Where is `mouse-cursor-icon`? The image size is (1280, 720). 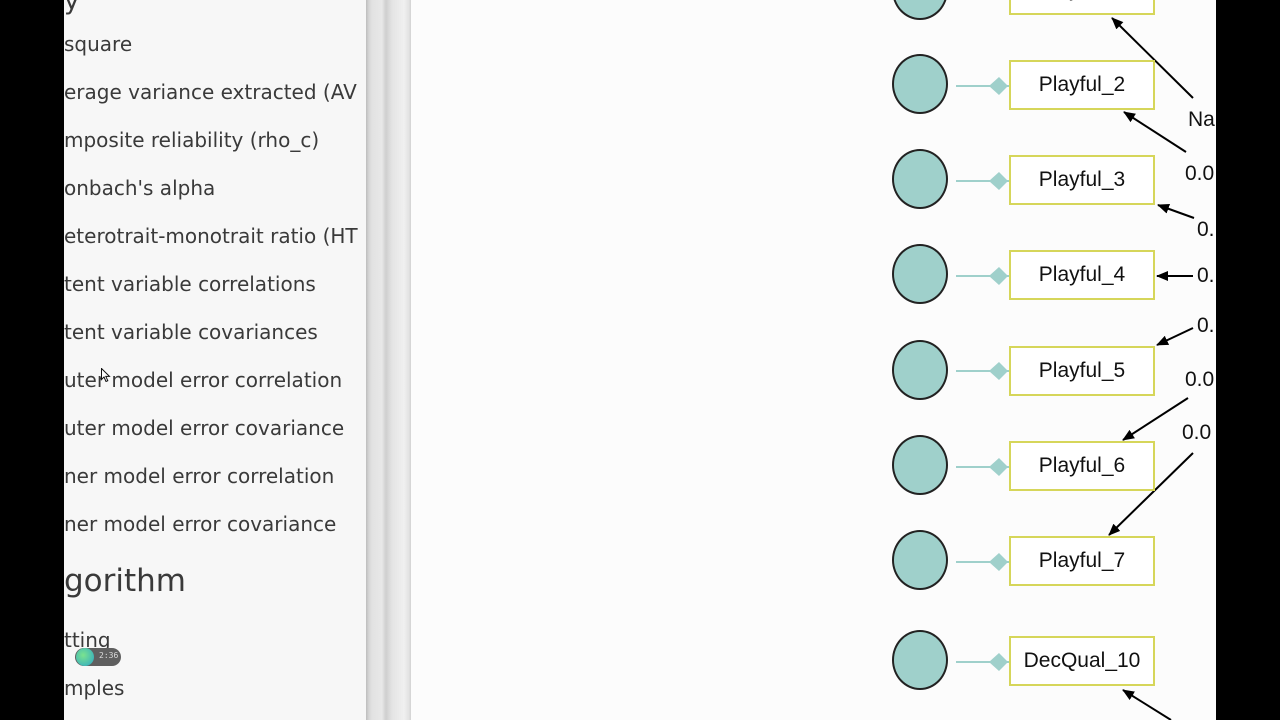 mouse-cursor-icon is located at coordinates (106, 375).